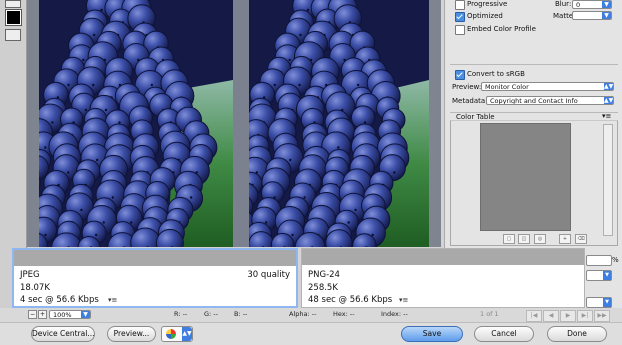 The width and height of the screenshot is (622, 345). I want to click on preview-browser-select: ▲▼, so click(177, 334).